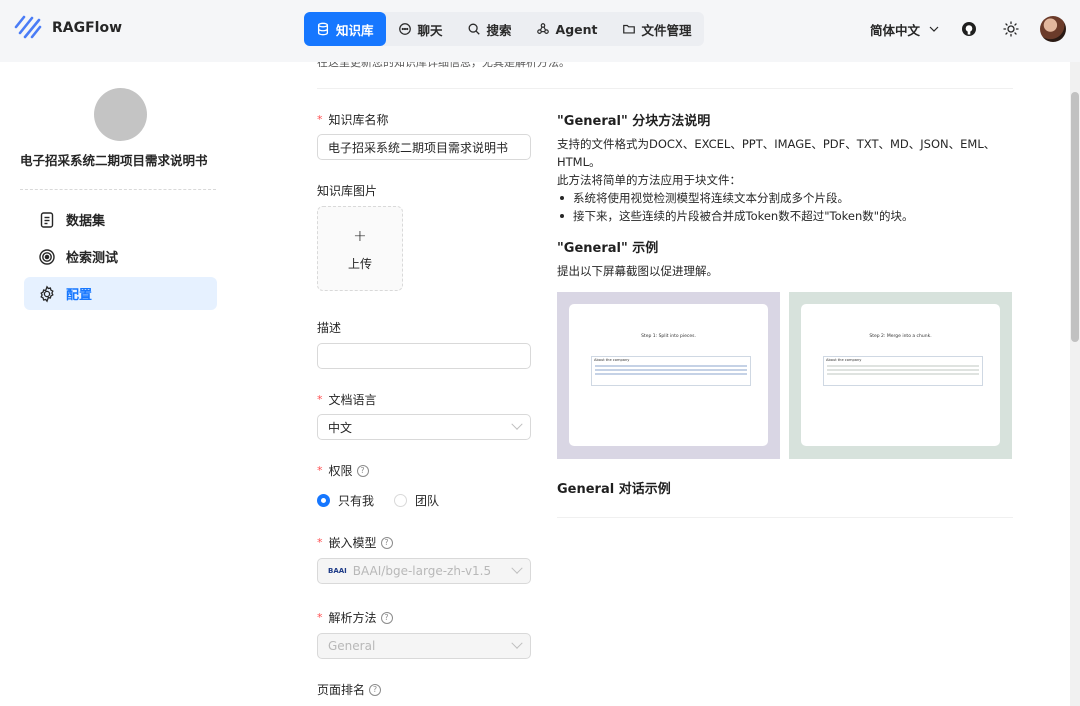 The height and width of the screenshot is (706, 1080). What do you see at coordinates (120, 114) in the screenshot?
I see `knowledge-base-avatar` at bounding box center [120, 114].